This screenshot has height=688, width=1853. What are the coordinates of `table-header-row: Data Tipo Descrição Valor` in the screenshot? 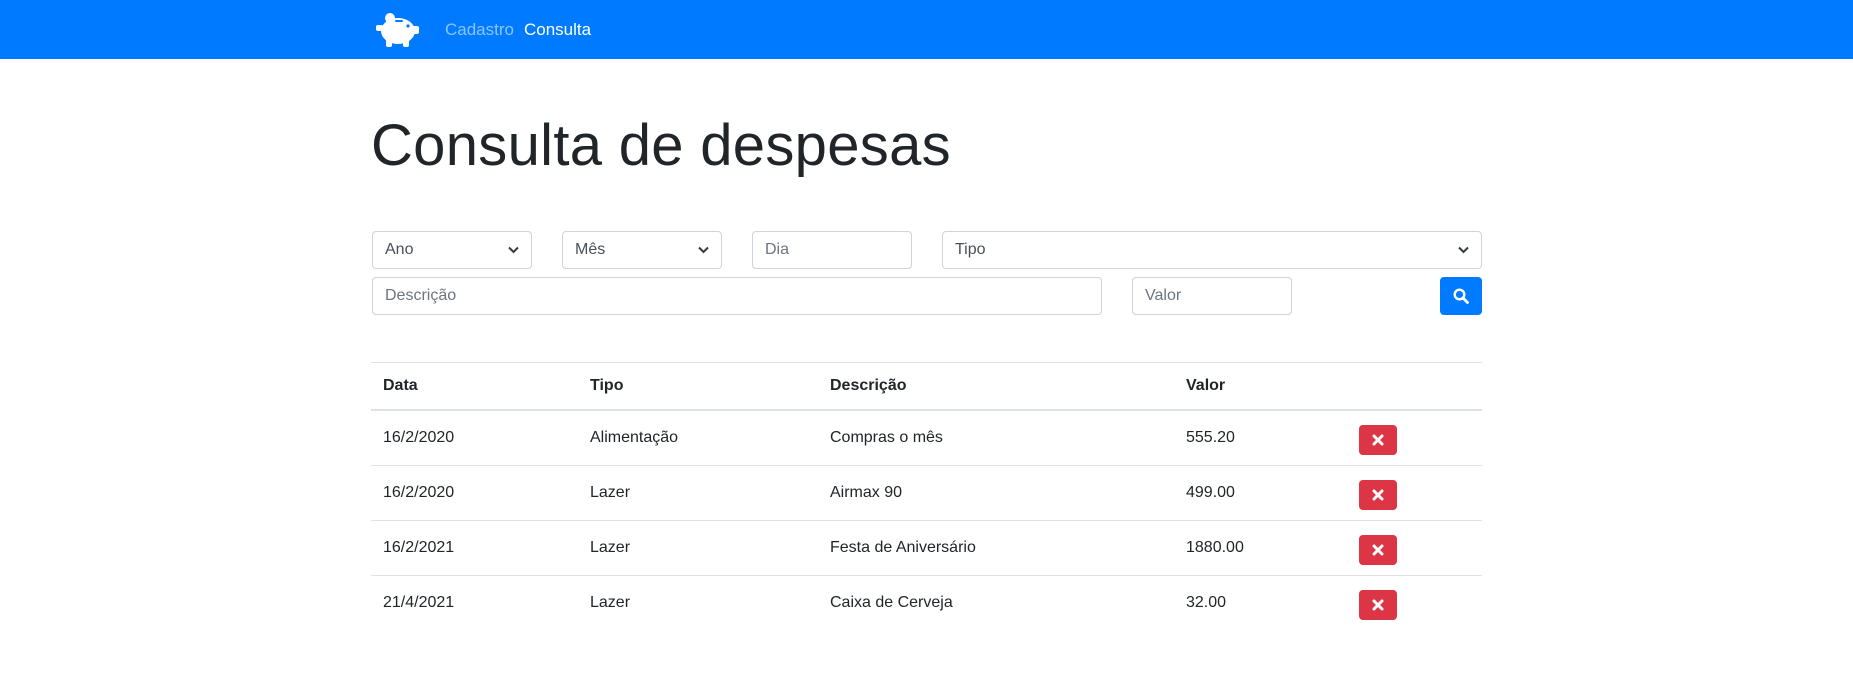 It's located at (926, 386).